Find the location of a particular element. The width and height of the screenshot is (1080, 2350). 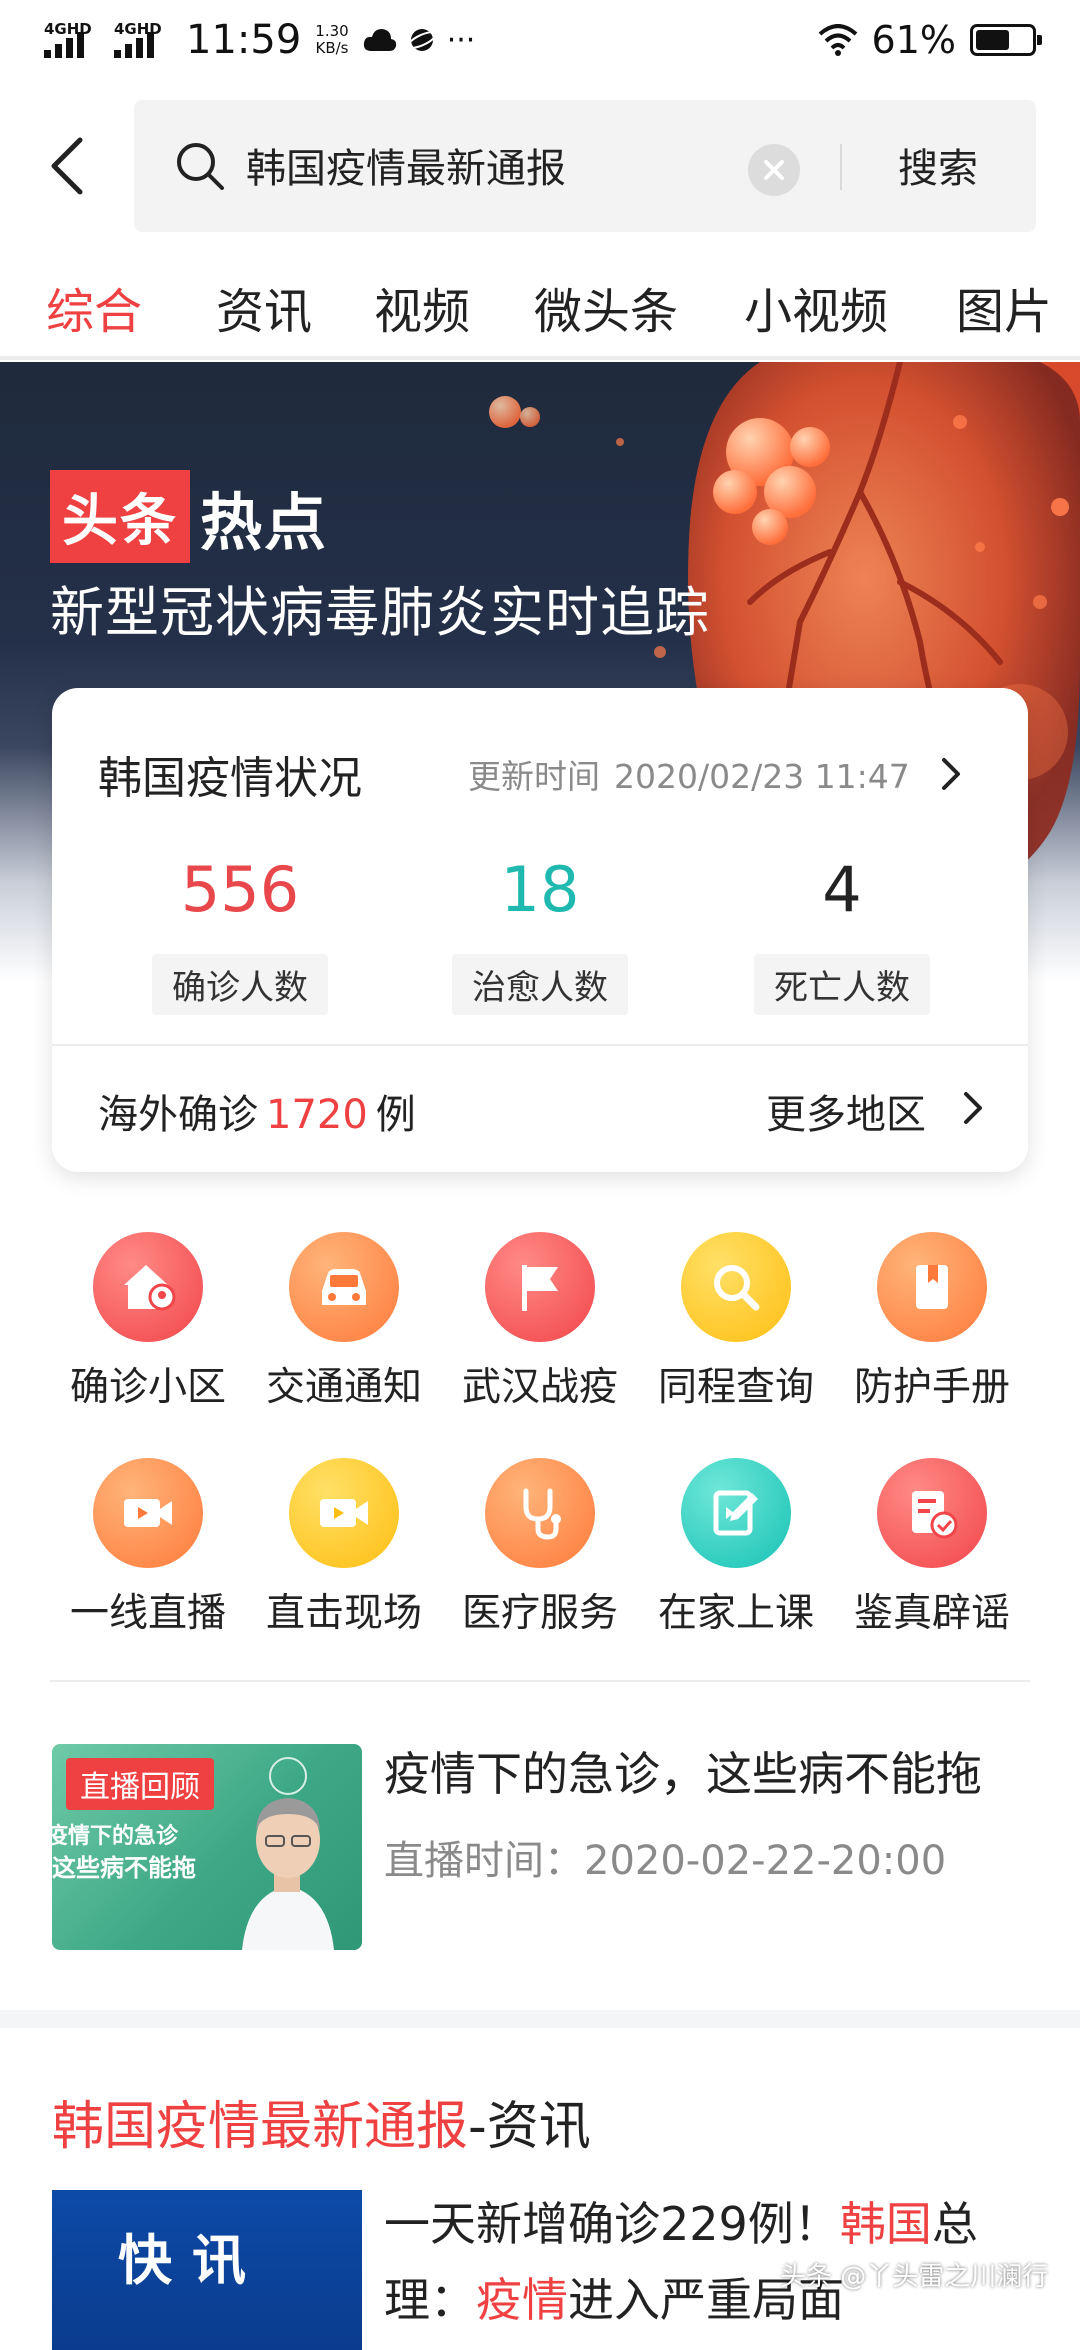

clear-search-button is located at coordinates (774, 170).